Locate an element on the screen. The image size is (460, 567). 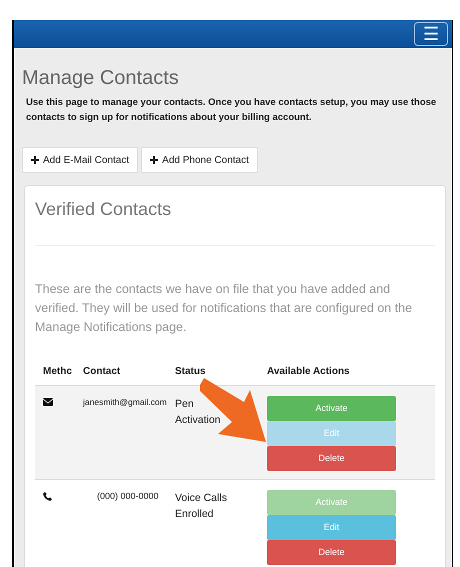
panel-title: Verified Contacts is located at coordinates (103, 209).